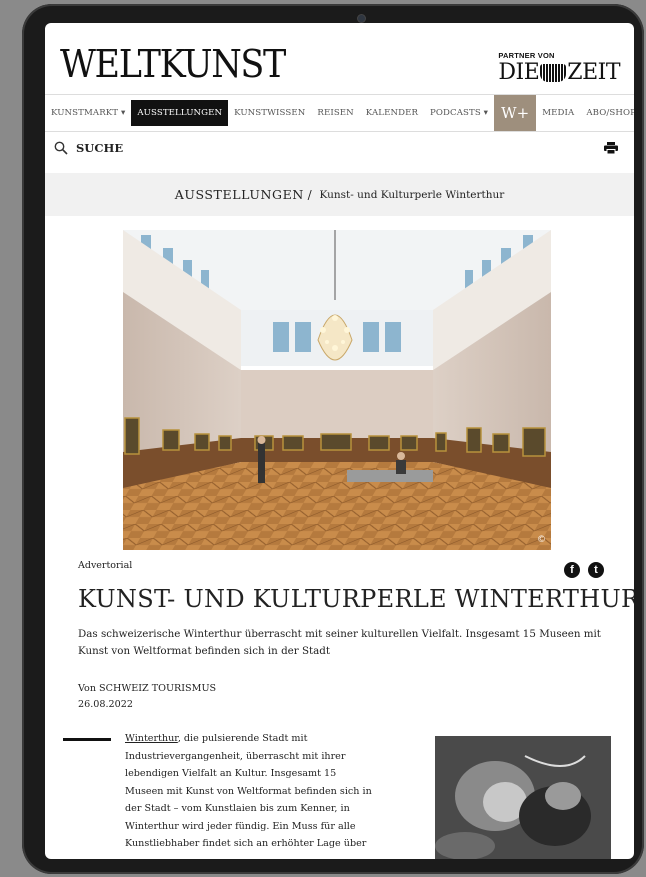 The width and height of the screenshot is (646, 877). What do you see at coordinates (180, 113) in the screenshot?
I see `nav-ausstellungen: AUSSTELLUNGEN` at bounding box center [180, 113].